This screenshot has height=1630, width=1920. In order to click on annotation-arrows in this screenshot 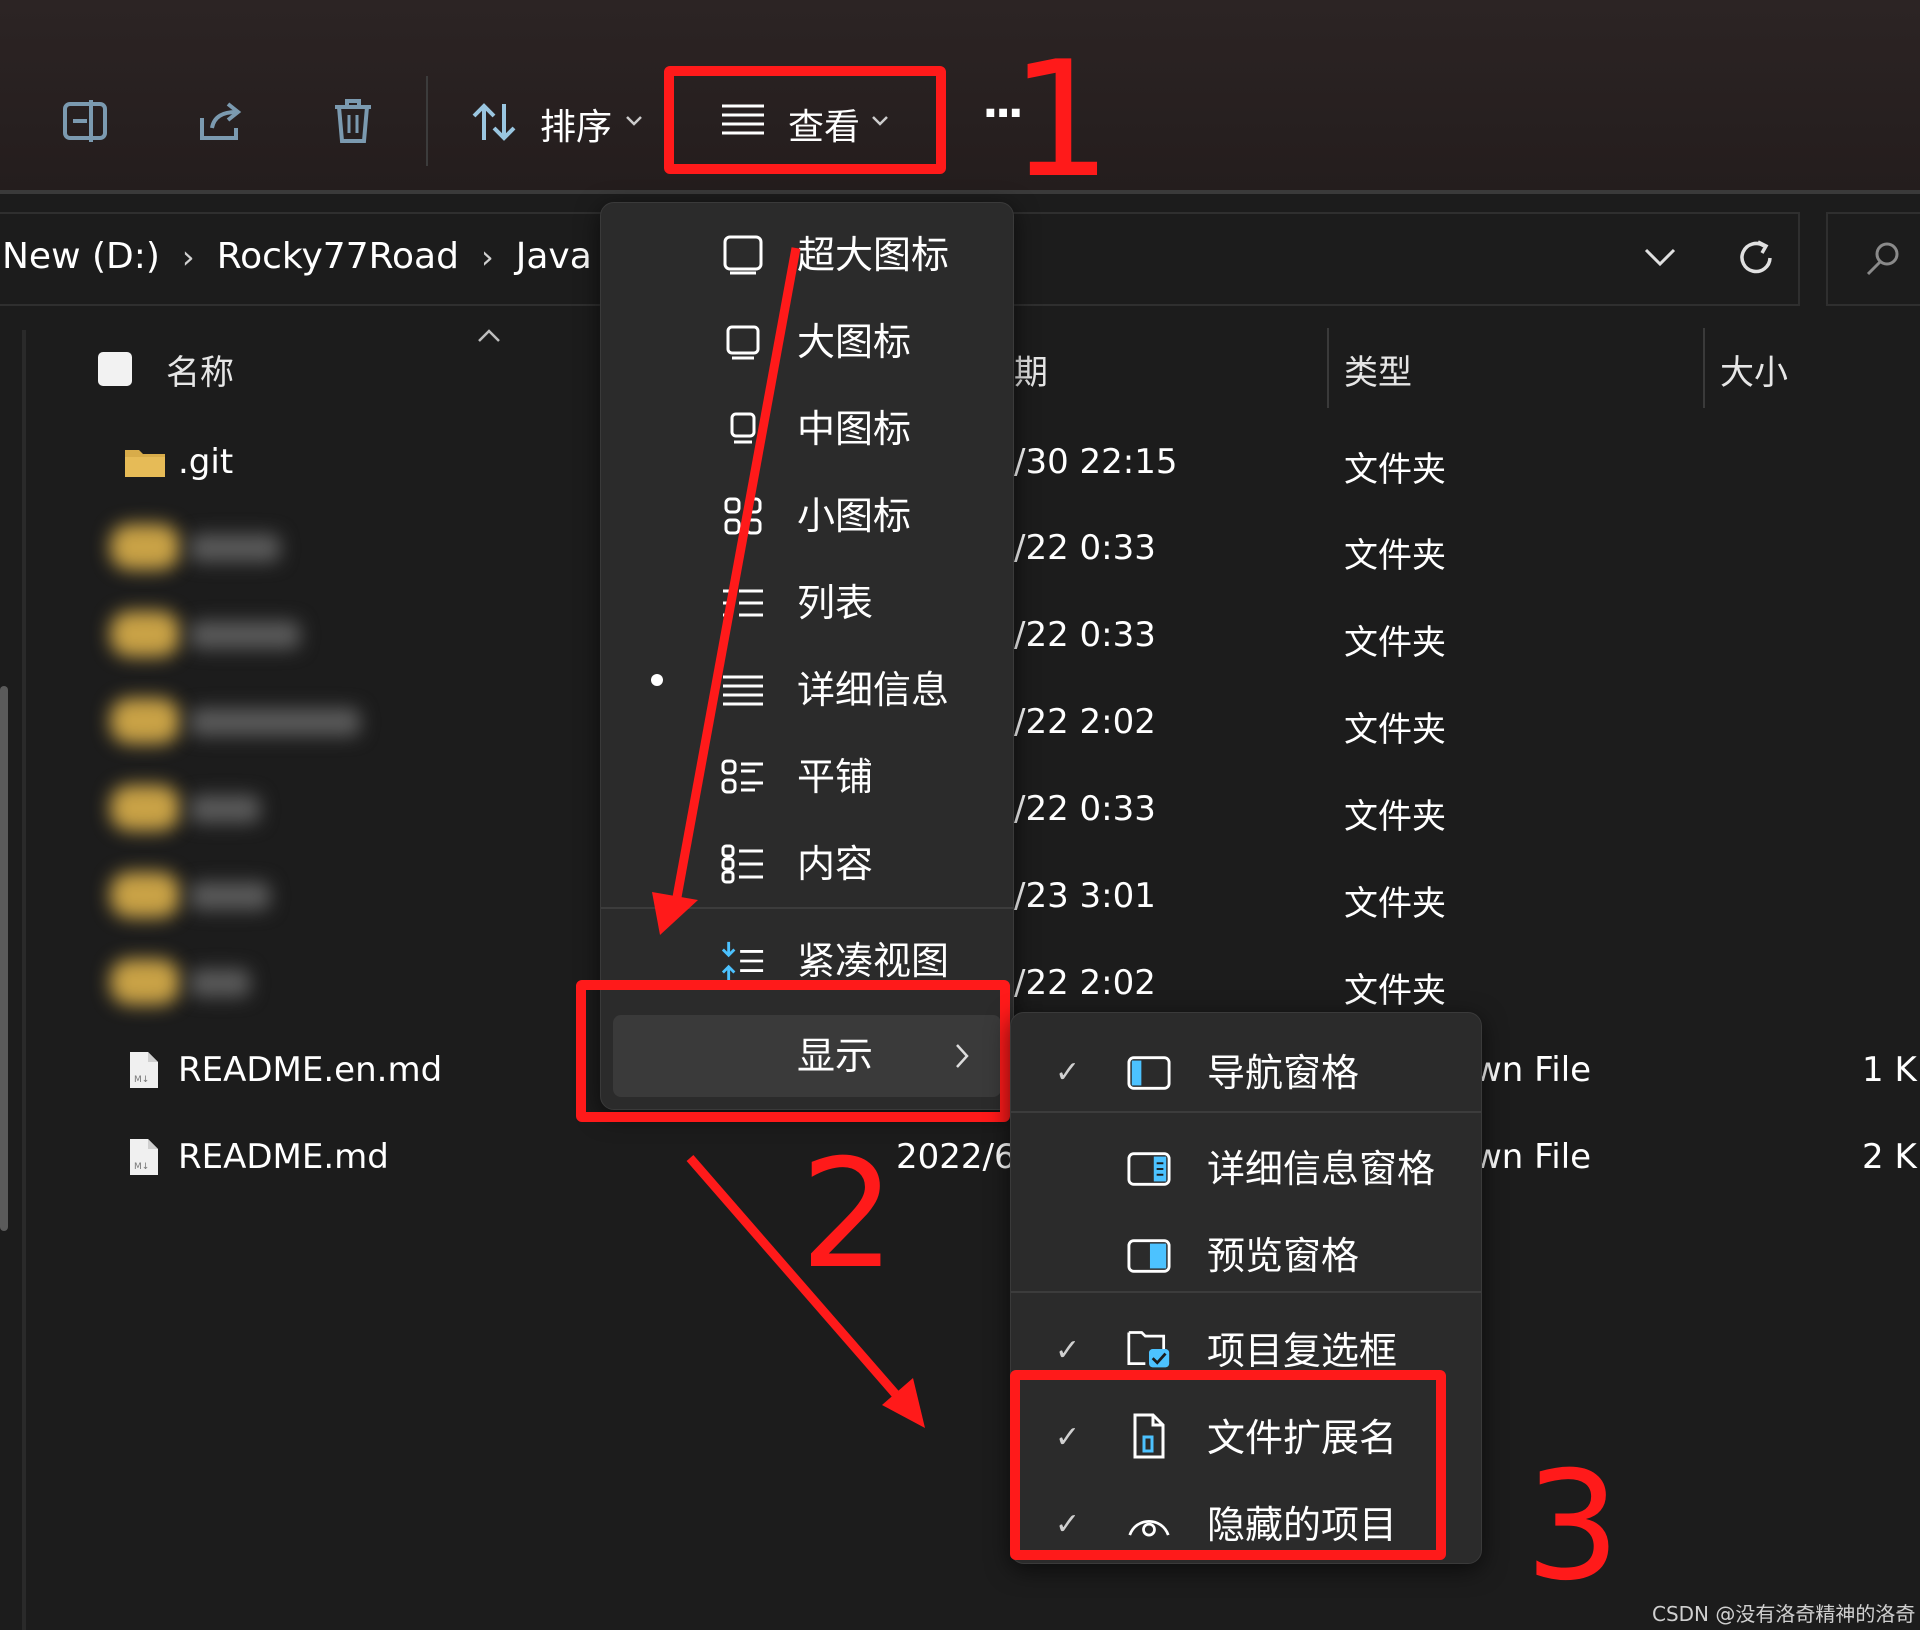, I will do `click(788, 837)`.